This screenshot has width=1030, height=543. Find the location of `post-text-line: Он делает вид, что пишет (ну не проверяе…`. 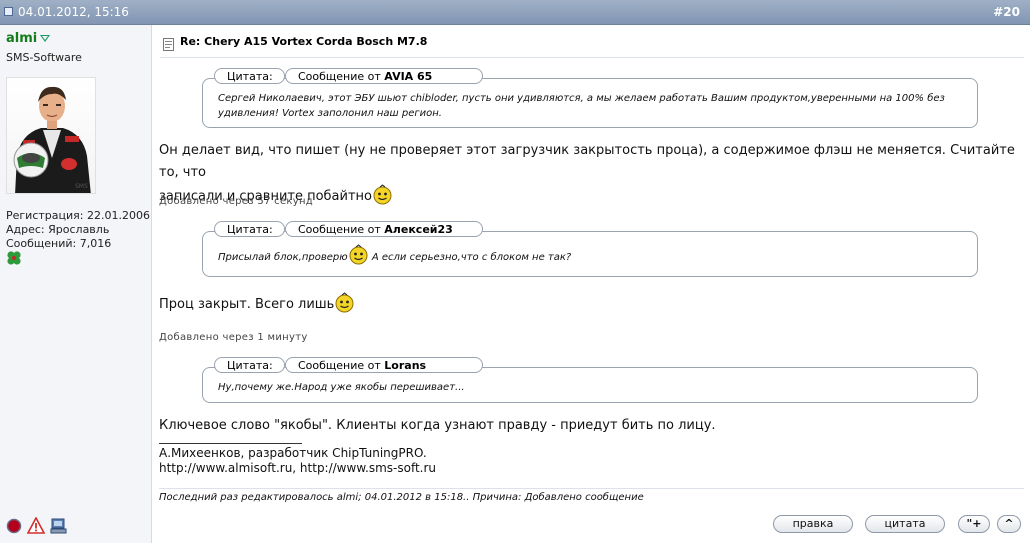

post-text-line: Он делает вид, что пишет (ну не проверяе… is located at coordinates (587, 161).